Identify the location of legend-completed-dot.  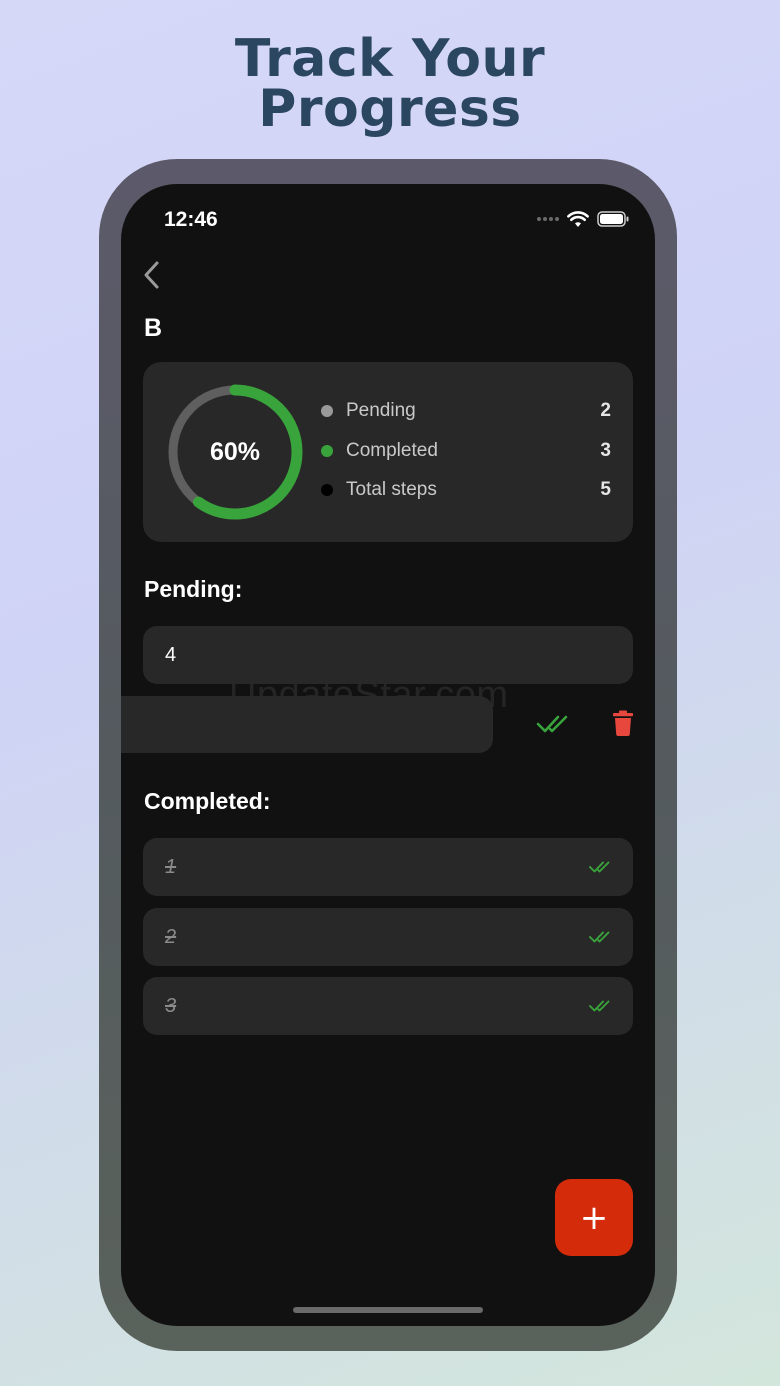
(327, 451).